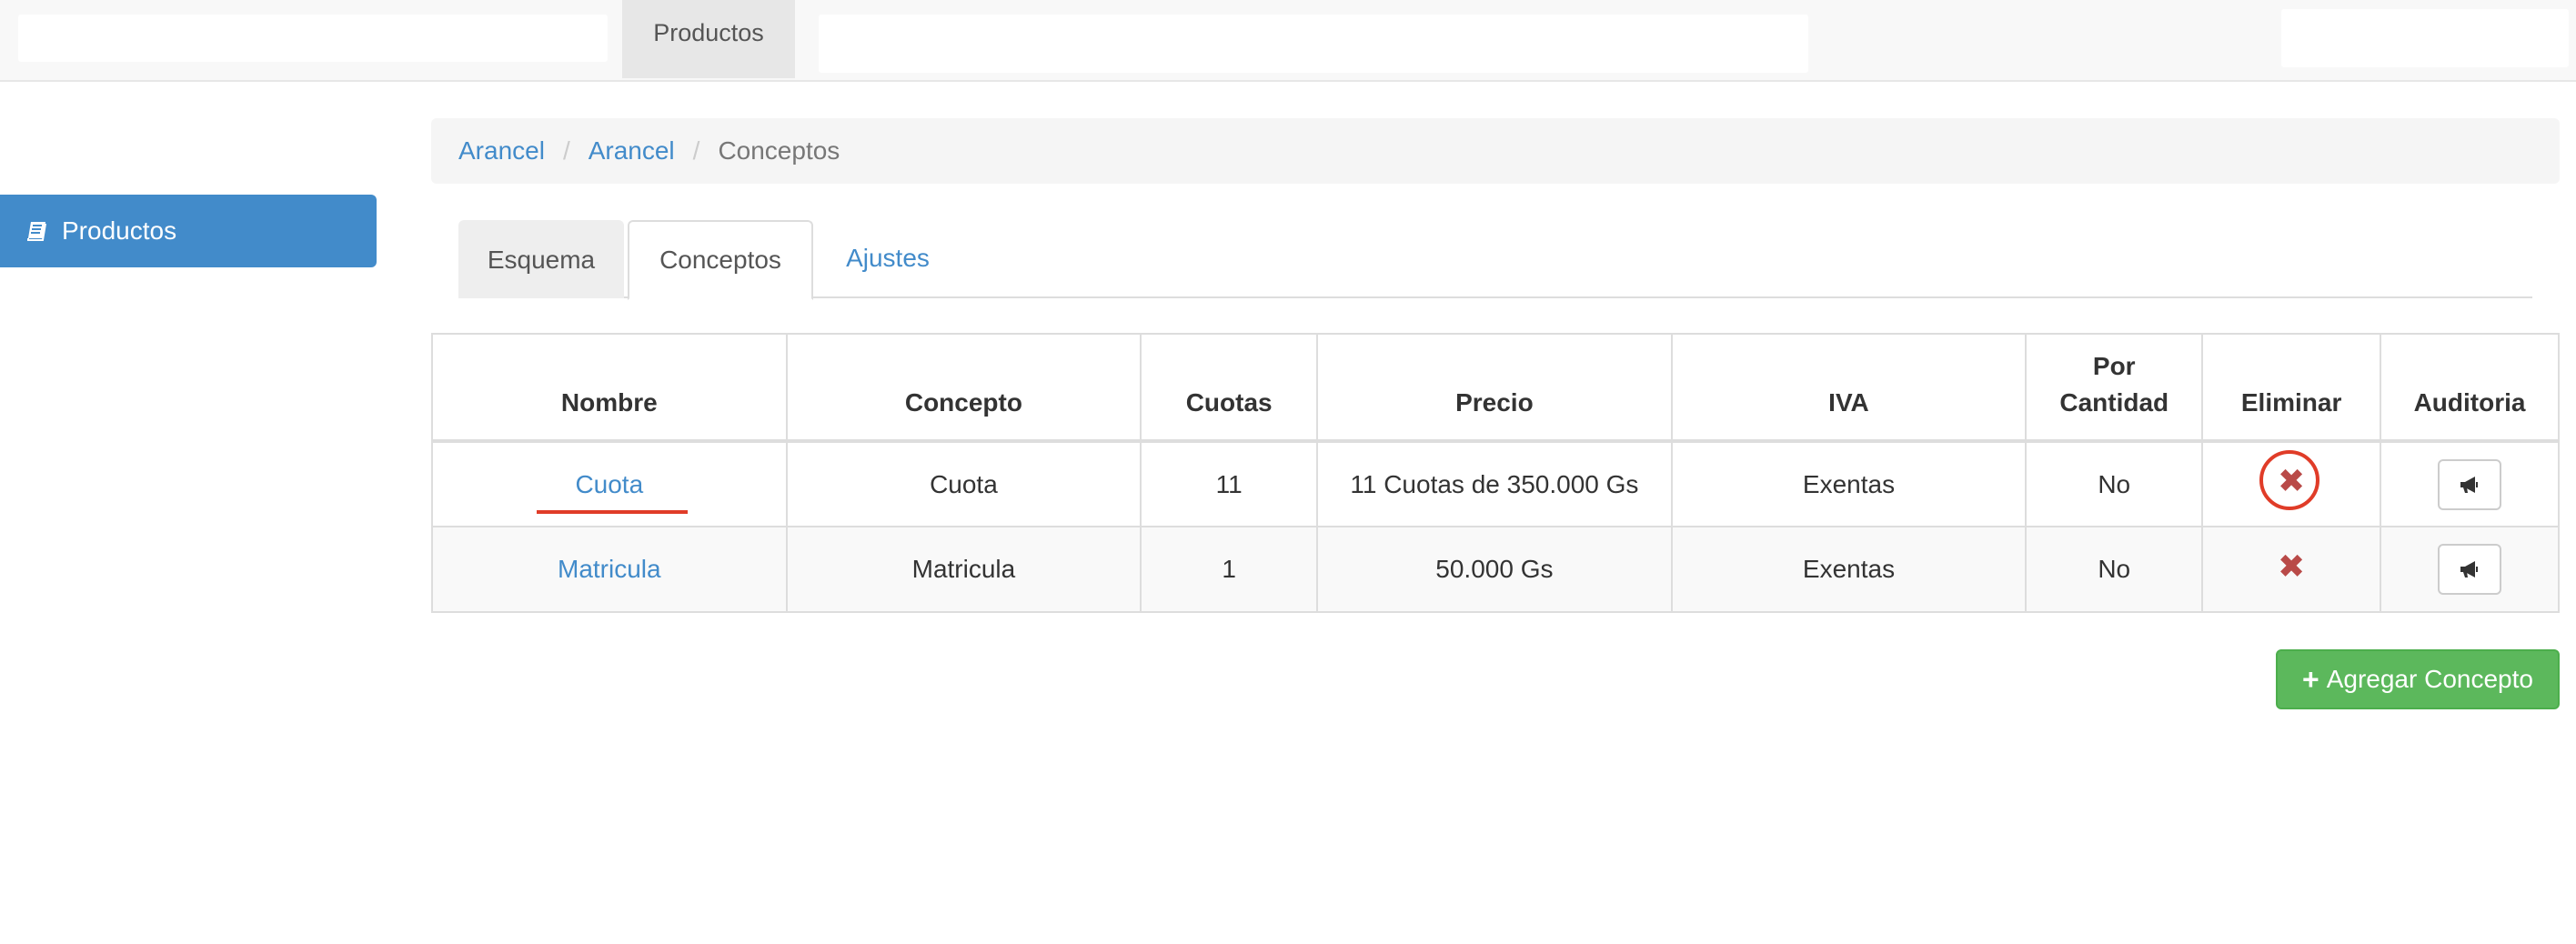 The height and width of the screenshot is (944, 2576). What do you see at coordinates (1229, 388) in the screenshot?
I see `column-header-cuotas: Cuotas` at bounding box center [1229, 388].